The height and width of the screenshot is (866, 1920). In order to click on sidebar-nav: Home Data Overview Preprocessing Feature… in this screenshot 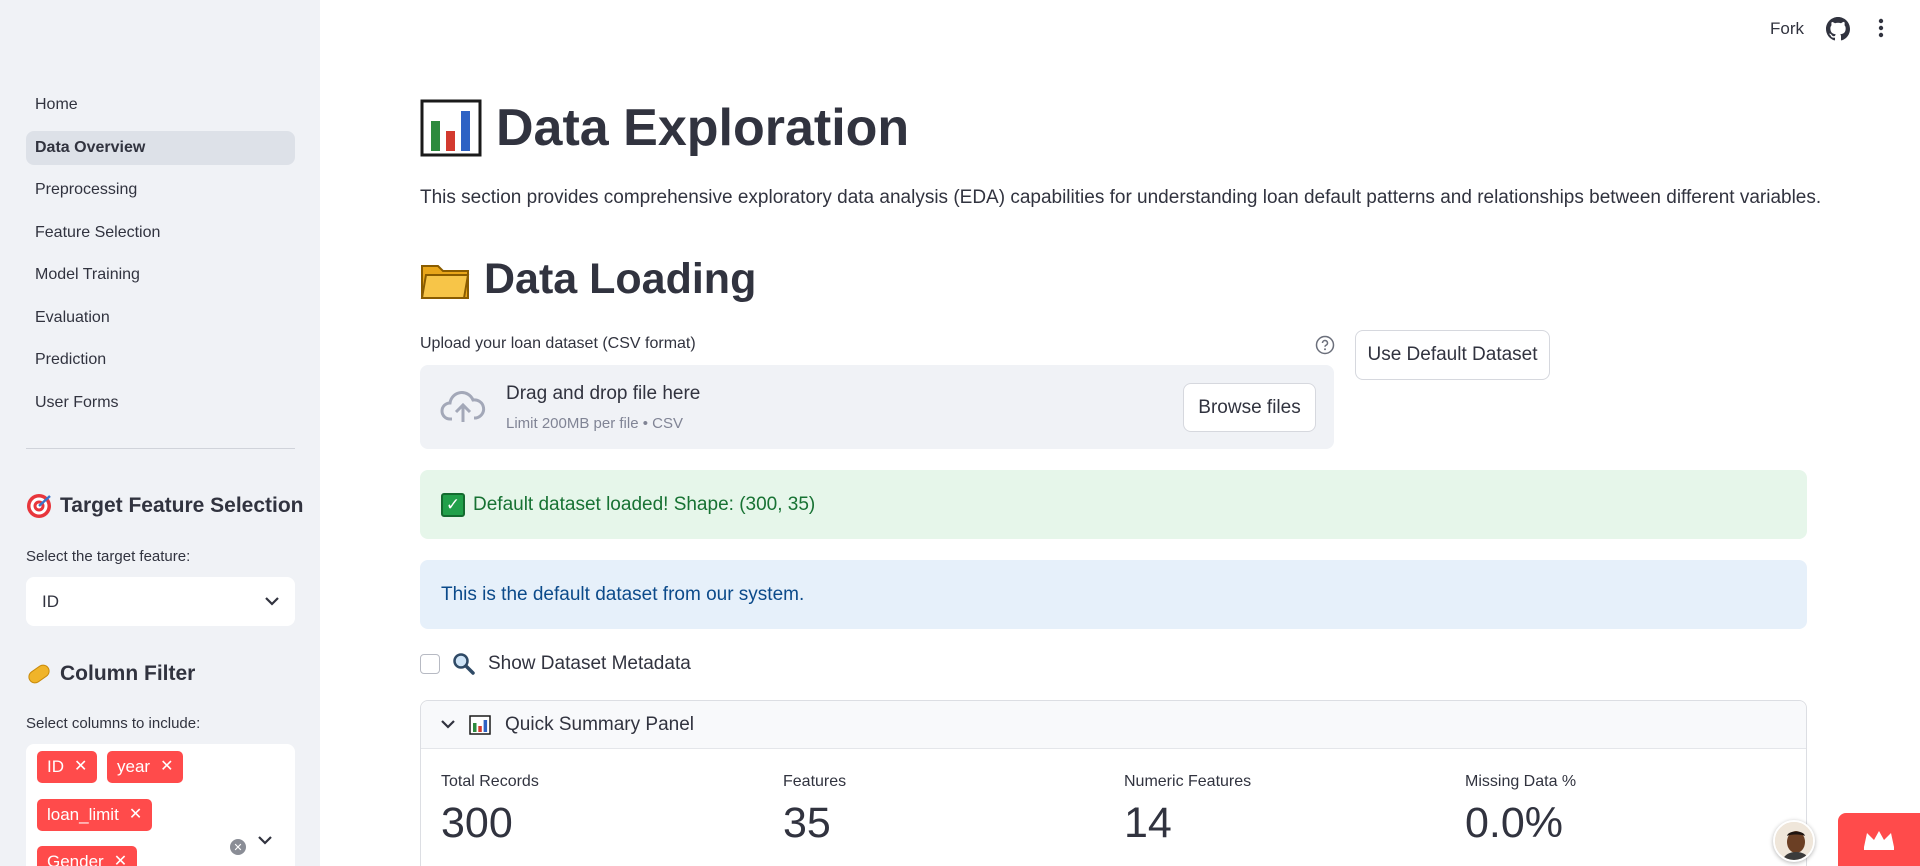, I will do `click(160, 258)`.